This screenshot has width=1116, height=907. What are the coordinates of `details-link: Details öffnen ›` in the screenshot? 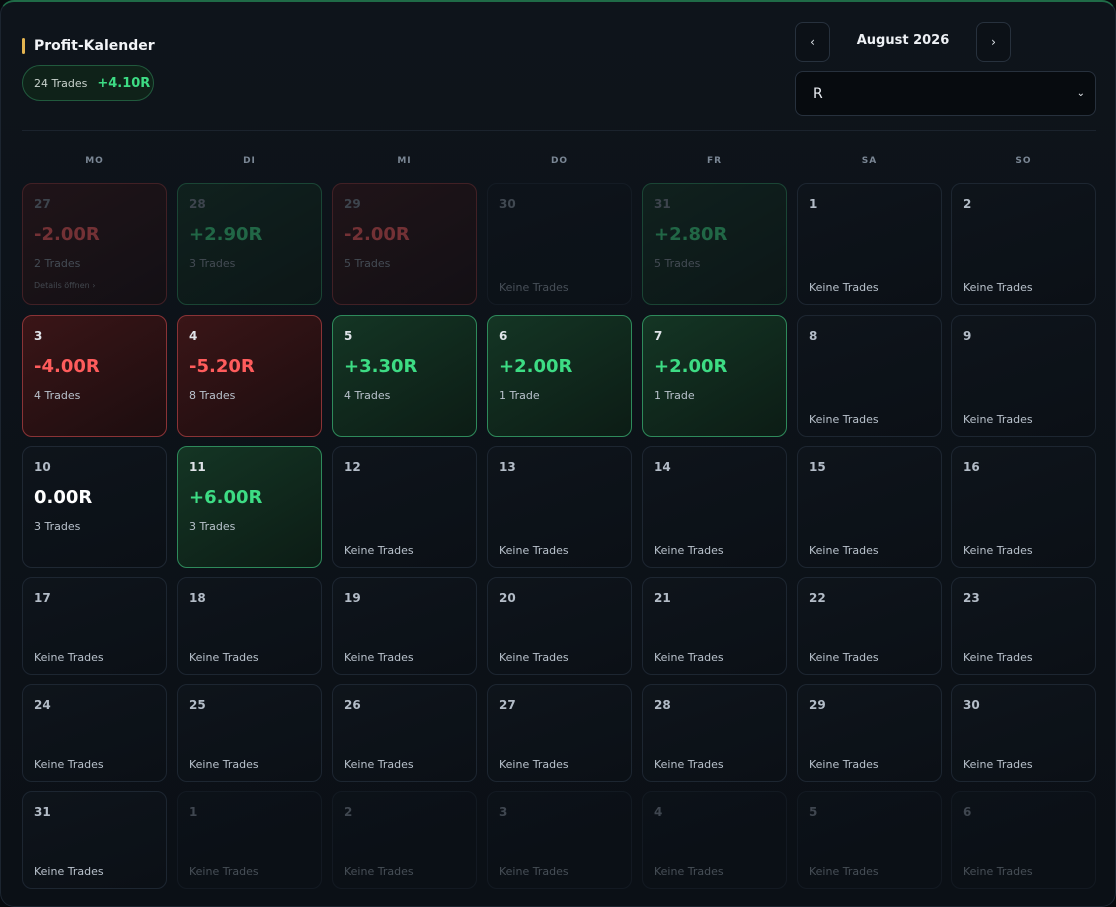 It's located at (65, 285).